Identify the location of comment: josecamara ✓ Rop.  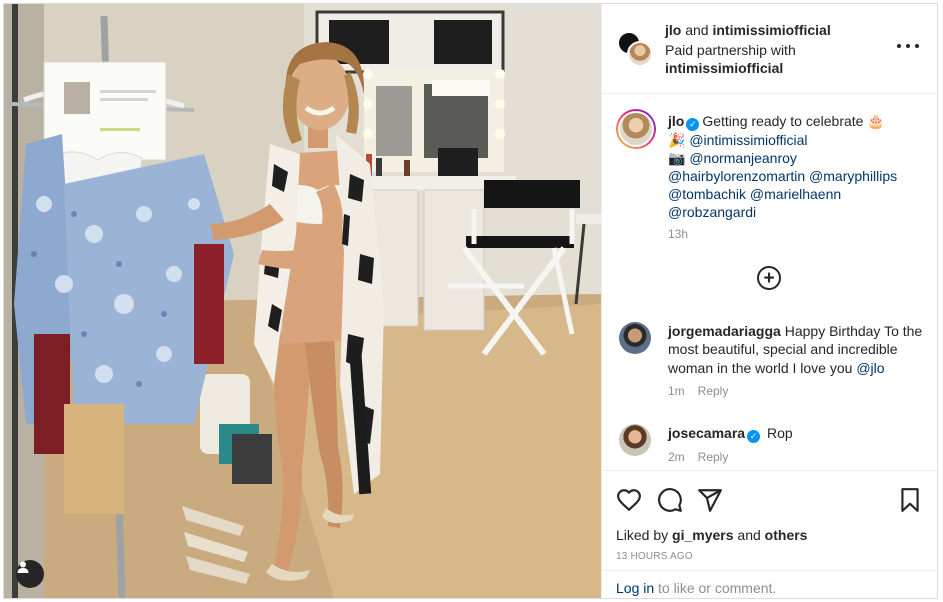
(795, 433).